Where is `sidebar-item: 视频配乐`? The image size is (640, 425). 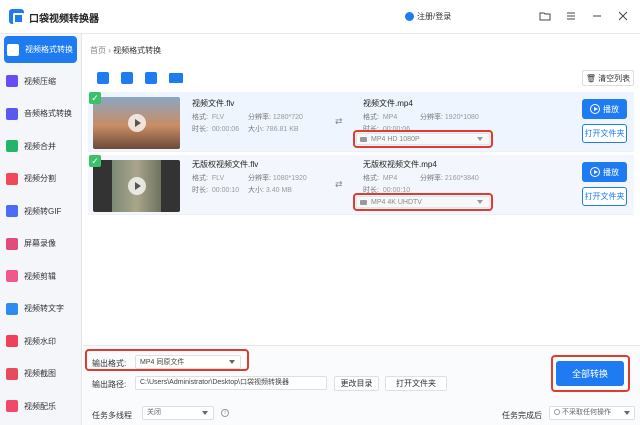
sidebar-item: 视频配乐 is located at coordinates (40, 406).